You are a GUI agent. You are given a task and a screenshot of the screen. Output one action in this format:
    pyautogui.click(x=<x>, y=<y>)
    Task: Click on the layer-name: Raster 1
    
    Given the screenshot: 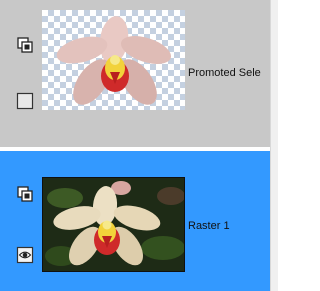 What is the action you would take?
    pyautogui.click(x=209, y=226)
    